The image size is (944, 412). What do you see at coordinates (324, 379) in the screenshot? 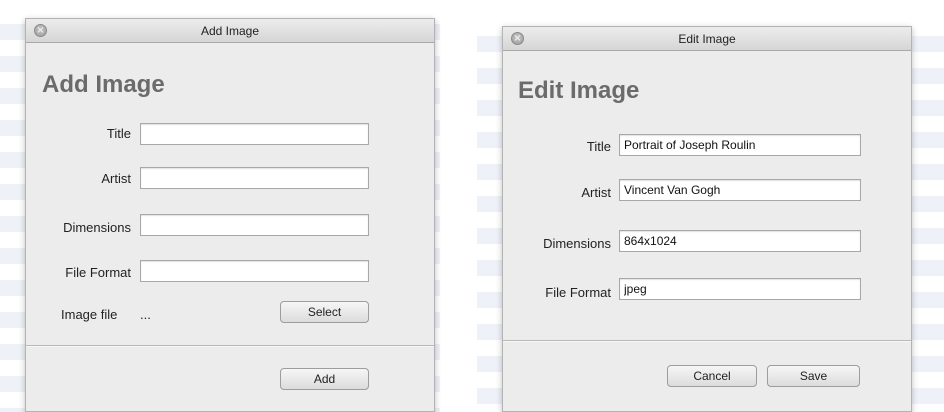
I see `add-button: Add` at bounding box center [324, 379].